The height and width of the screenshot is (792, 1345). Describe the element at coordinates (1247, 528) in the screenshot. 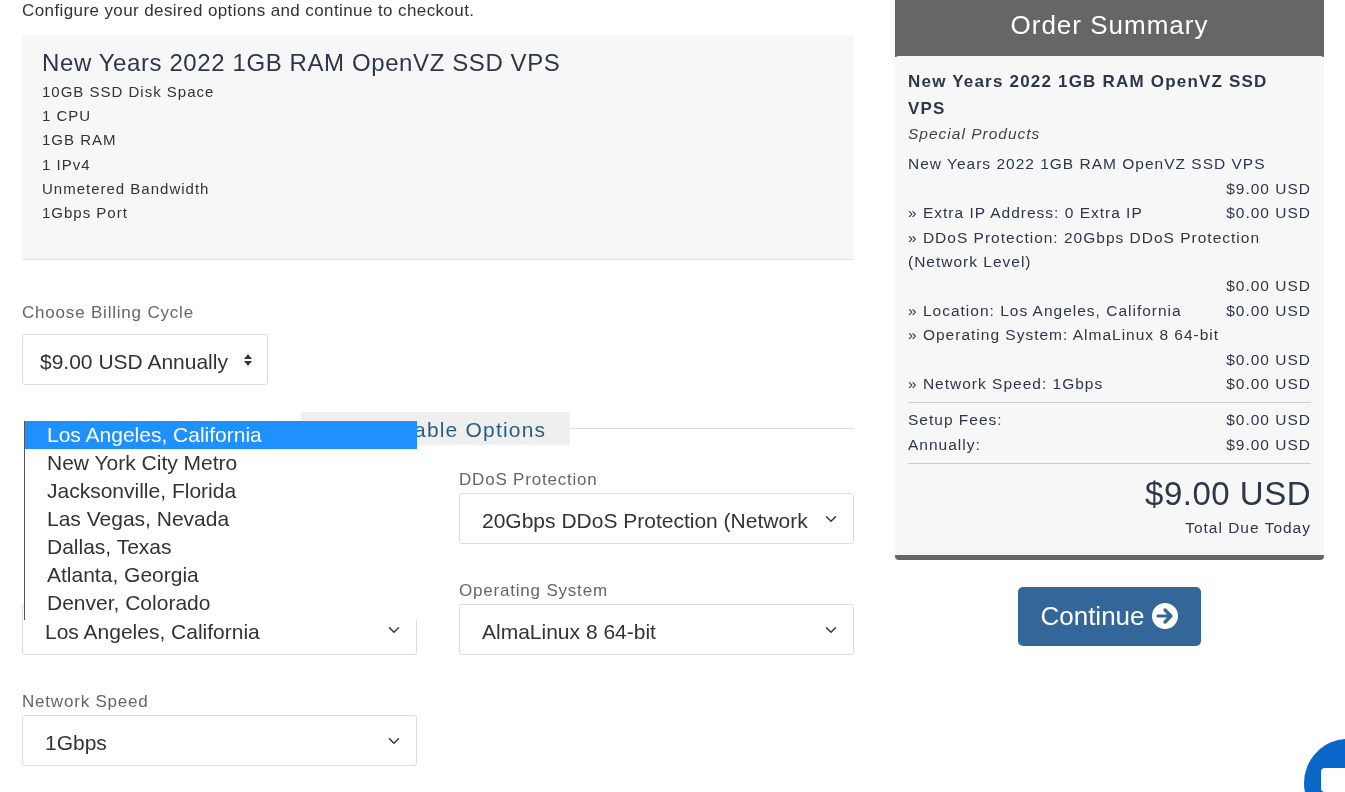

I see `total-caption: Total Due Today` at that location.